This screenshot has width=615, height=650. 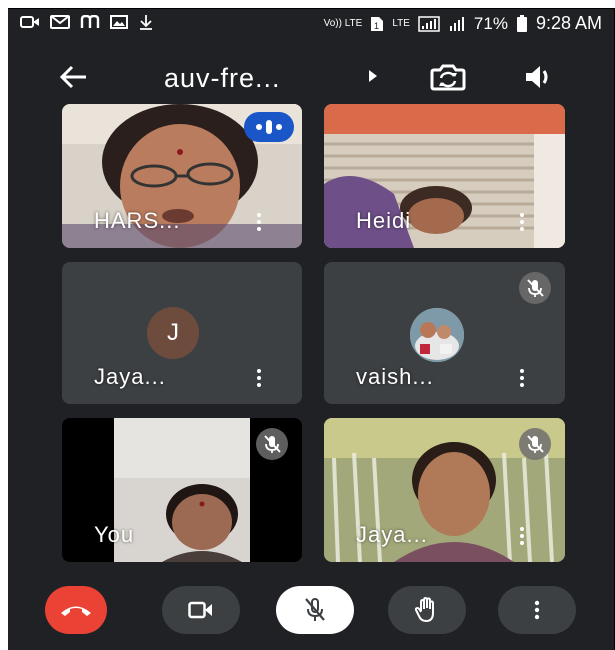 I want to click on battery-percent: 71%, so click(x=490, y=23).